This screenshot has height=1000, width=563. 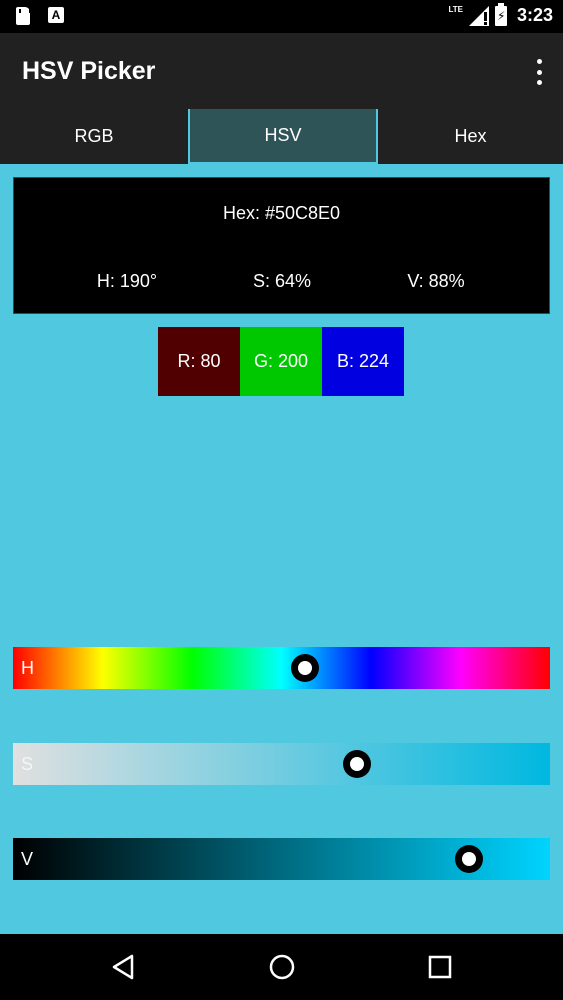 What do you see at coordinates (304, 668) in the screenshot?
I see `hue-slider-thumb` at bounding box center [304, 668].